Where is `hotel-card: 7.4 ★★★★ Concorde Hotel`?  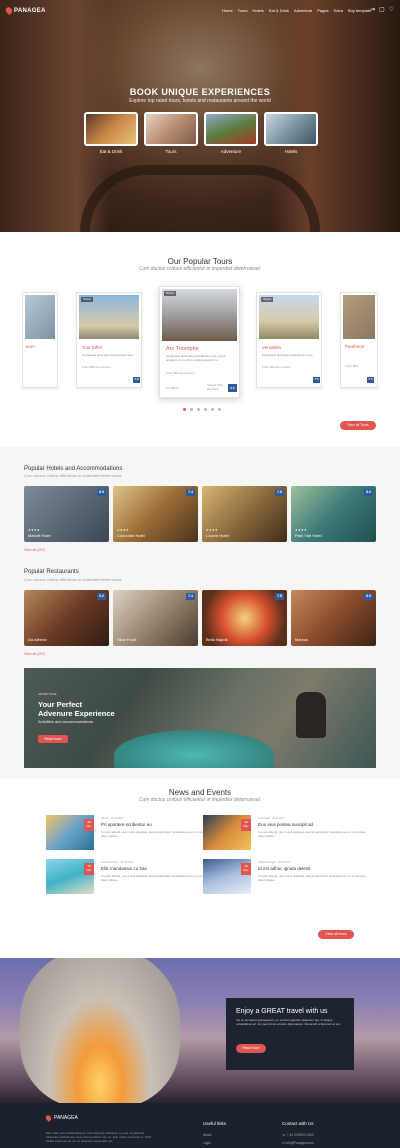
hotel-card: 7.4 ★★★★ Concorde Hotel is located at coordinates (155, 514).